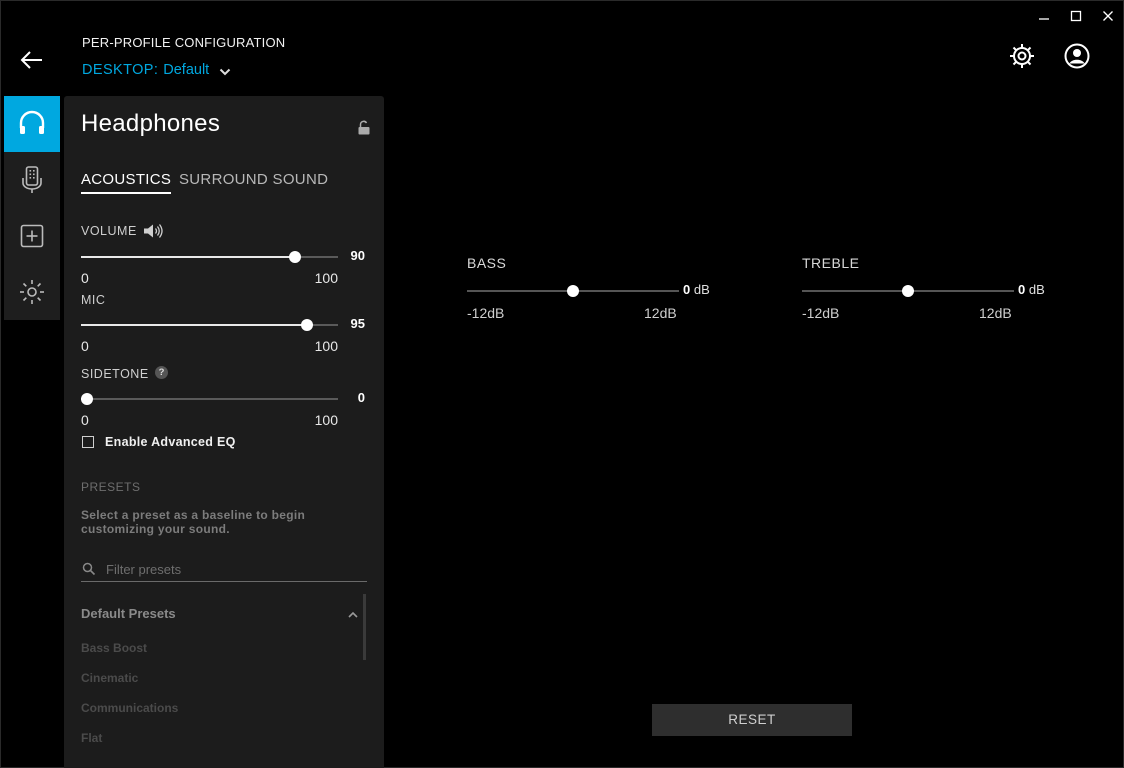 The width and height of the screenshot is (1124, 768). What do you see at coordinates (364, 627) in the screenshot?
I see `presets-scrollbar` at bounding box center [364, 627].